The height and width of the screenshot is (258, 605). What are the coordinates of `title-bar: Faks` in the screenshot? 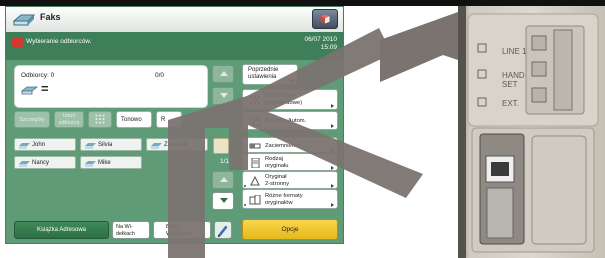 It's located at (174, 19).